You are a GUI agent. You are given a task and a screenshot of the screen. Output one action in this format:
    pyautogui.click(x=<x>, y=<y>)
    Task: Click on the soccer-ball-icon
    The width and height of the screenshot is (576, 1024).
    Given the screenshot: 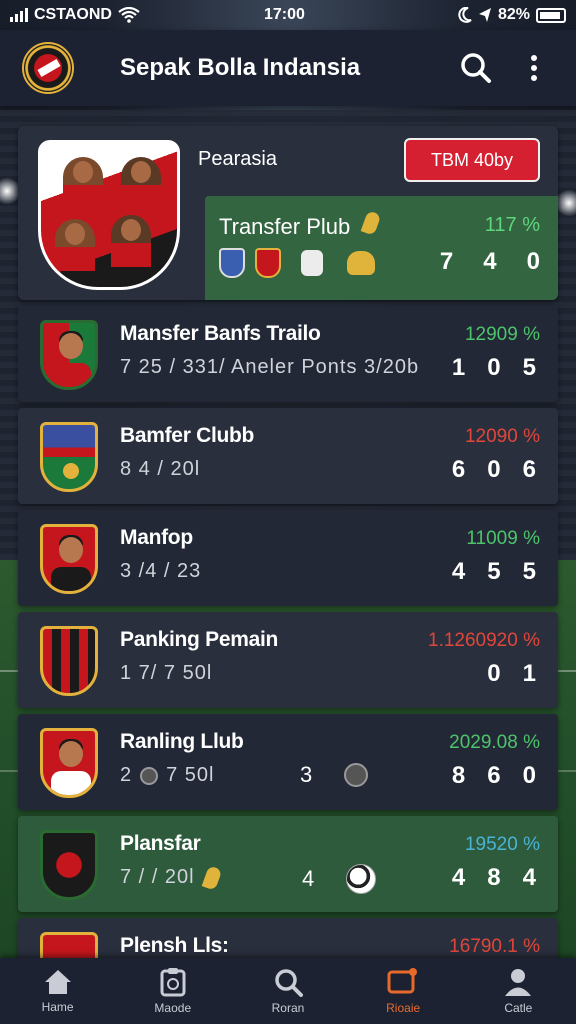 What is the action you would take?
    pyautogui.click(x=361, y=879)
    